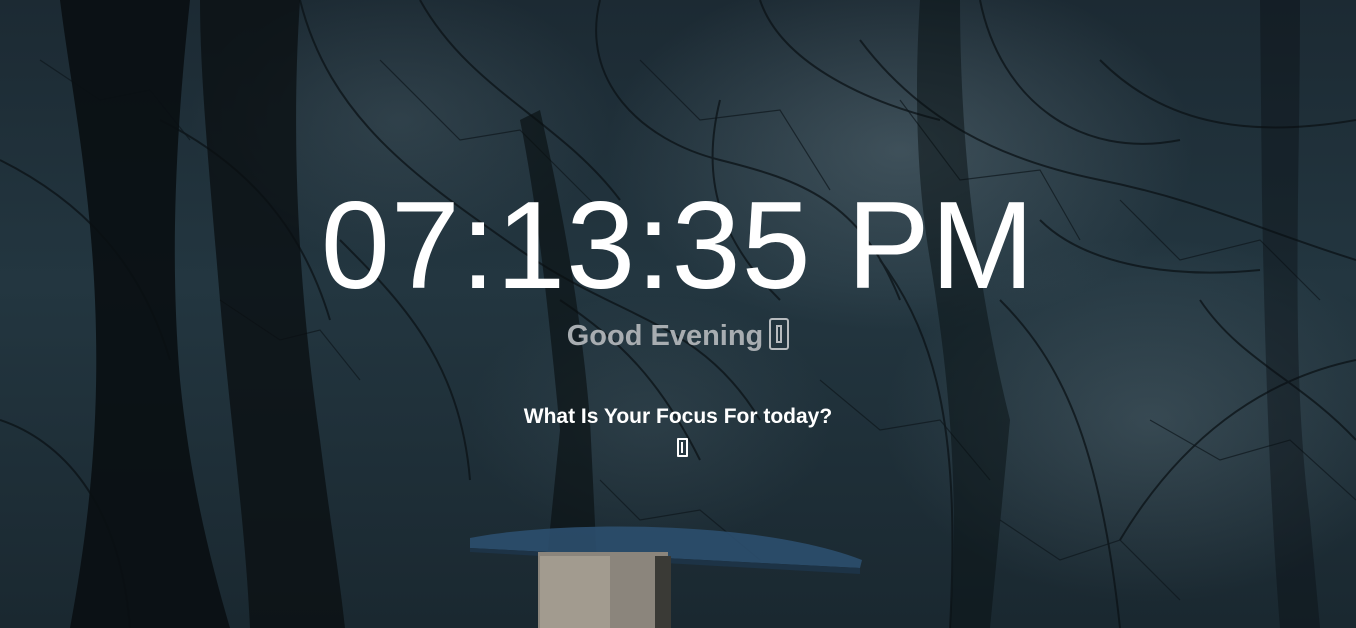 The image size is (1356, 628). What do you see at coordinates (678, 246) in the screenshot?
I see `clock-time: 07:13:35 PM` at bounding box center [678, 246].